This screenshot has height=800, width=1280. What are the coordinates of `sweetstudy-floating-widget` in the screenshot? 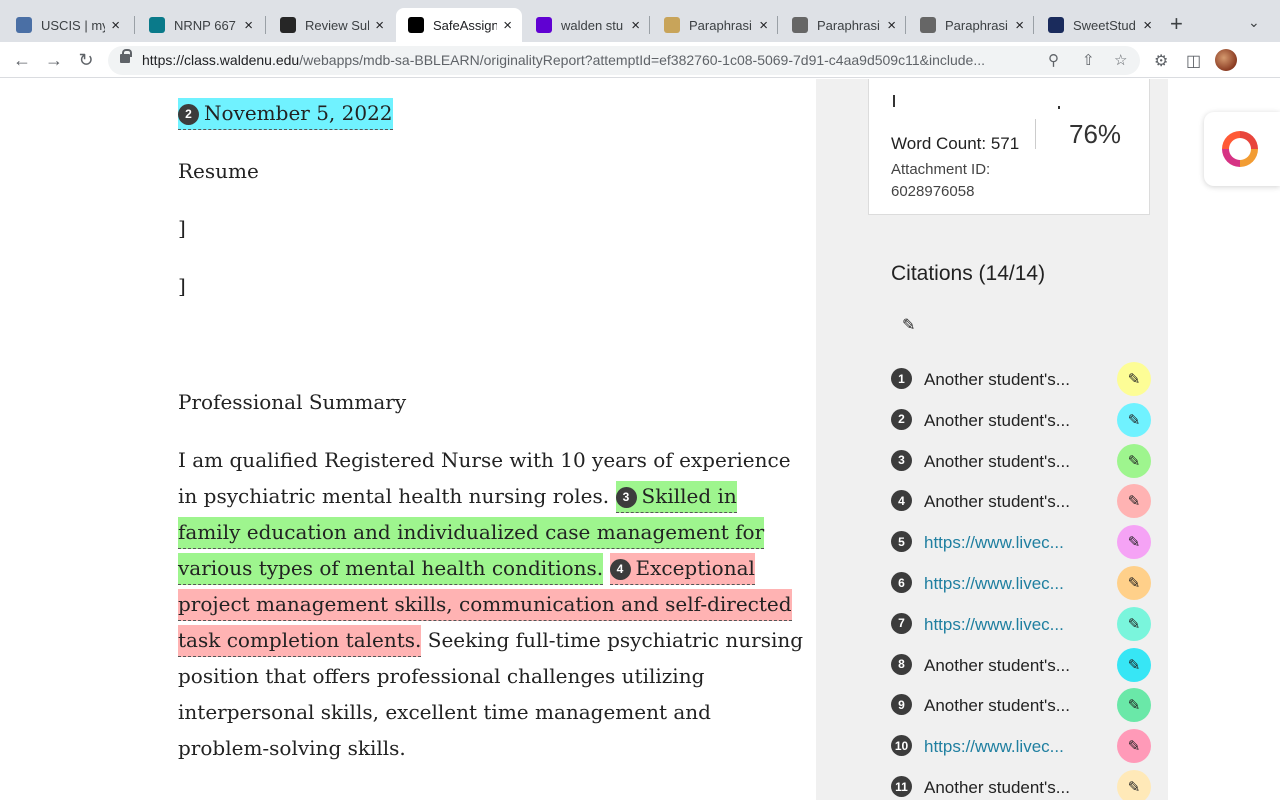 It's located at (1242, 149).